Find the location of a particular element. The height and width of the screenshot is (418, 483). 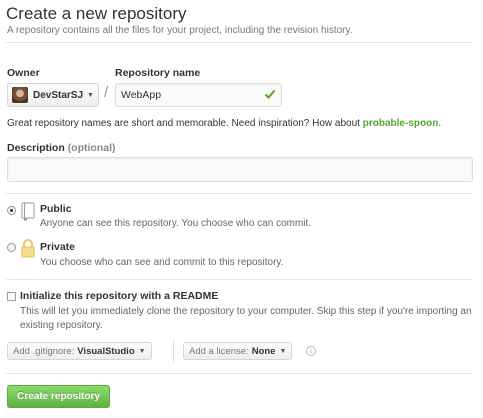

page-title: Create a new repository is located at coordinates (96, 13).